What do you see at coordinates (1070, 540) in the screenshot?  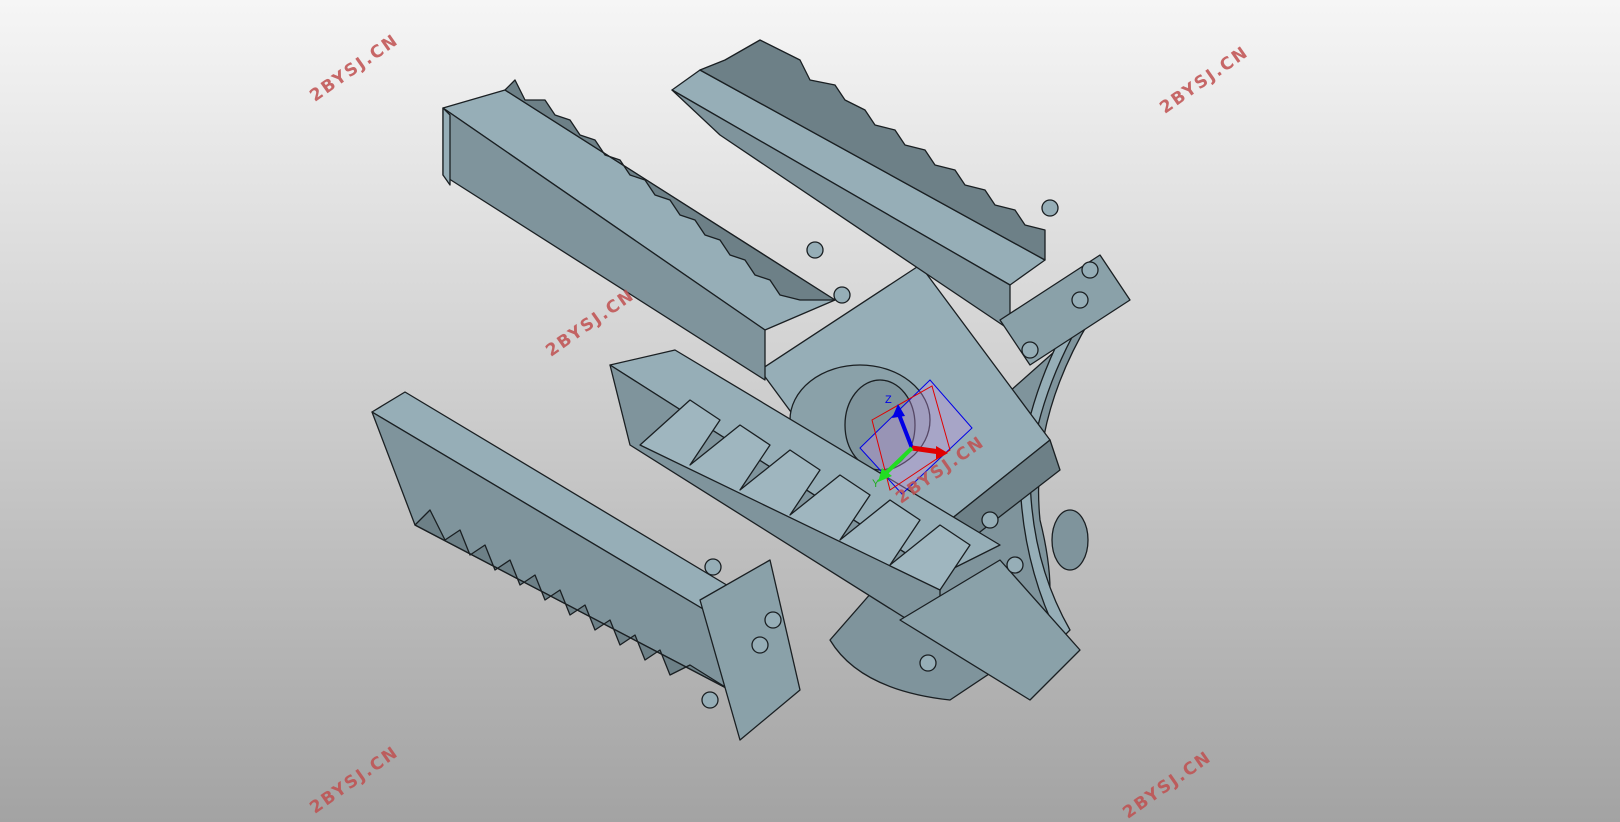 I see `shaft-stub` at bounding box center [1070, 540].